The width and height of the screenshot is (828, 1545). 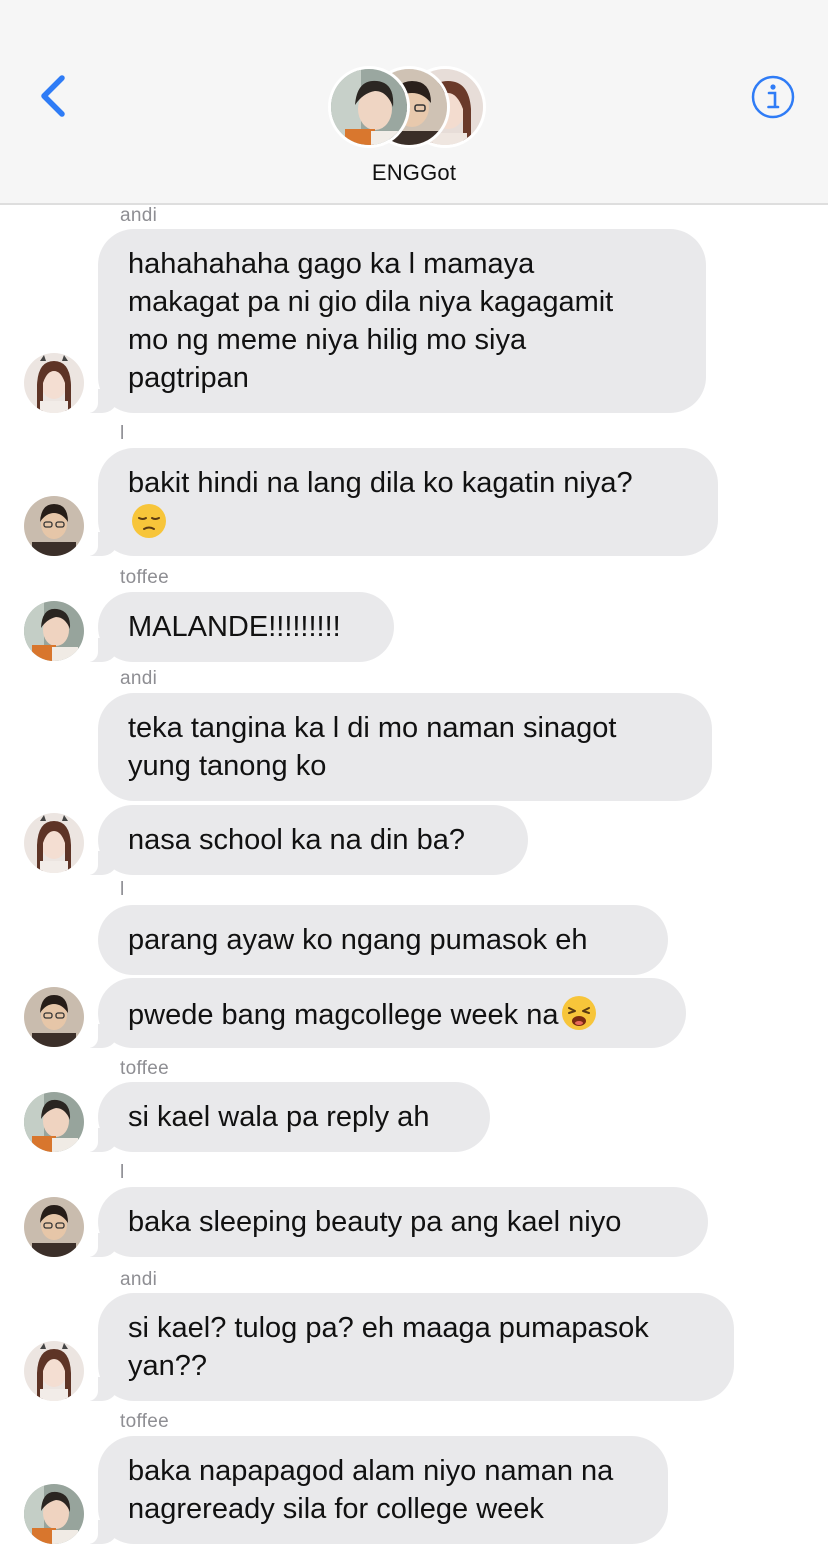 What do you see at coordinates (327, 340) in the screenshot?
I see `message-text: mo ng meme niya hilig mo siya` at bounding box center [327, 340].